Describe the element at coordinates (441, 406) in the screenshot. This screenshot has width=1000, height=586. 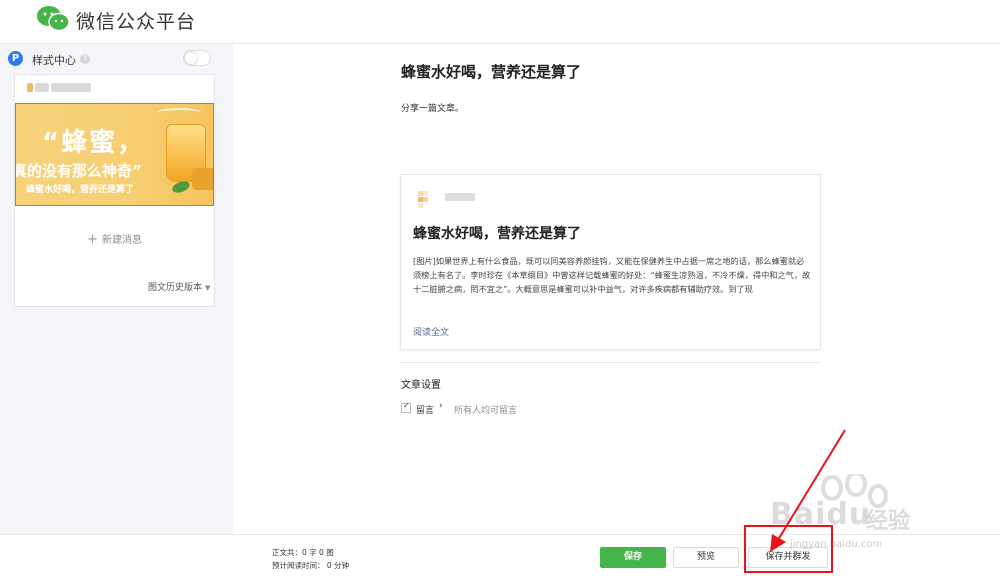
I see `chevron-right-icon: ›` at that location.